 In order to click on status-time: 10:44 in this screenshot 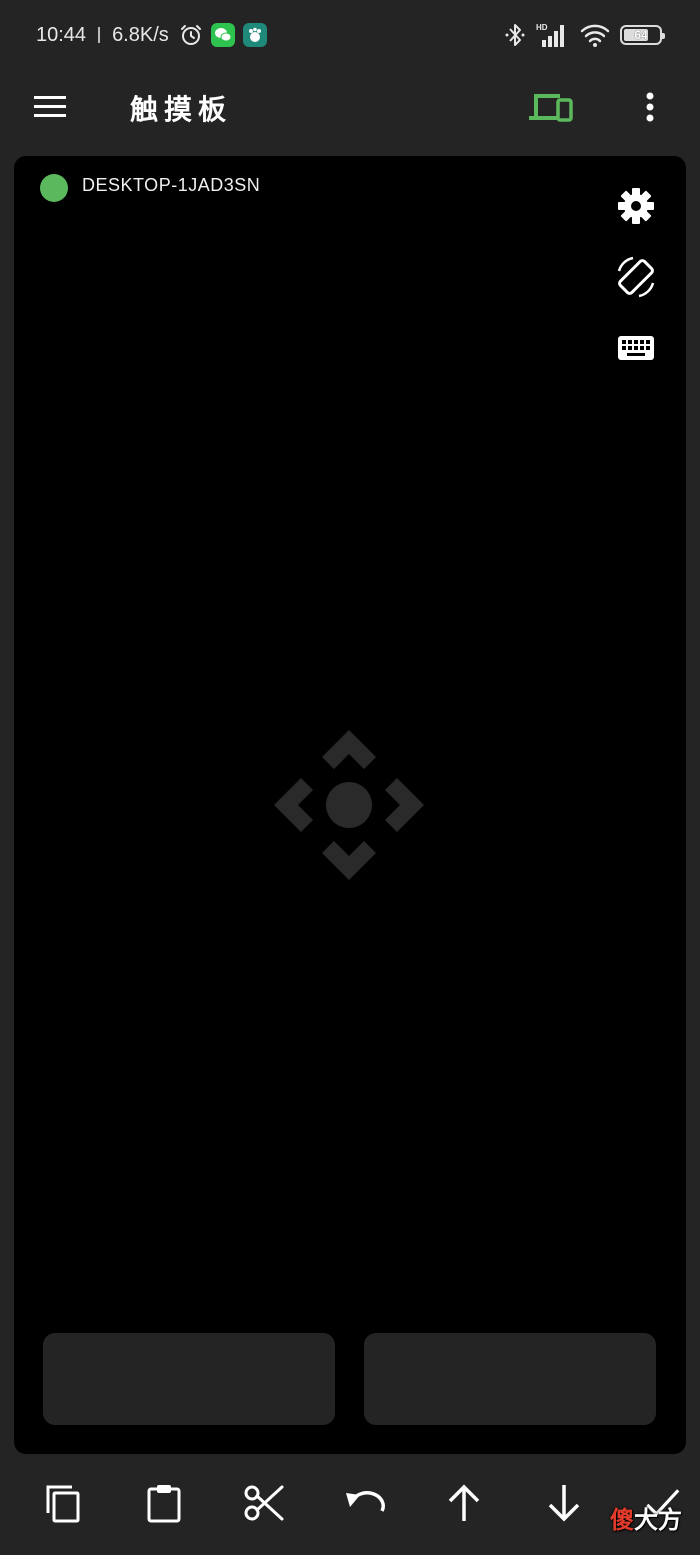, I will do `click(61, 34)`.